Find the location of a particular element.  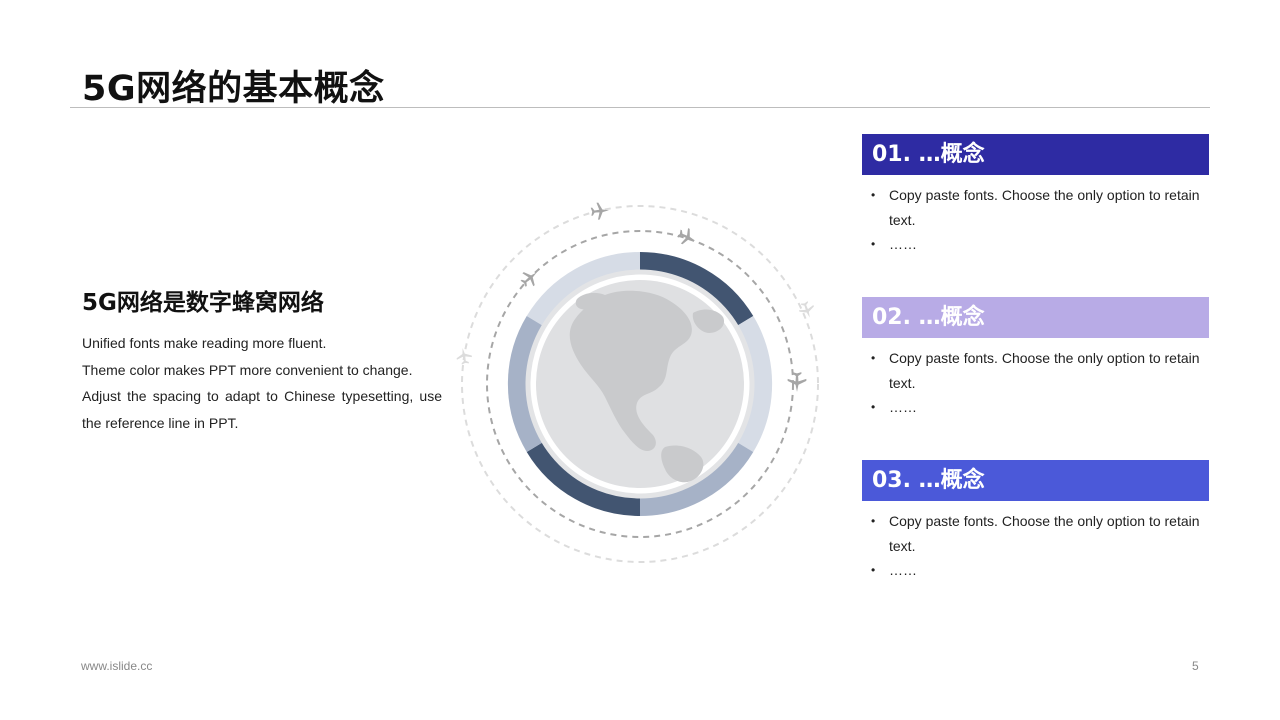

card-heading: 03. …概念 is located at coordinates (1035, 480).